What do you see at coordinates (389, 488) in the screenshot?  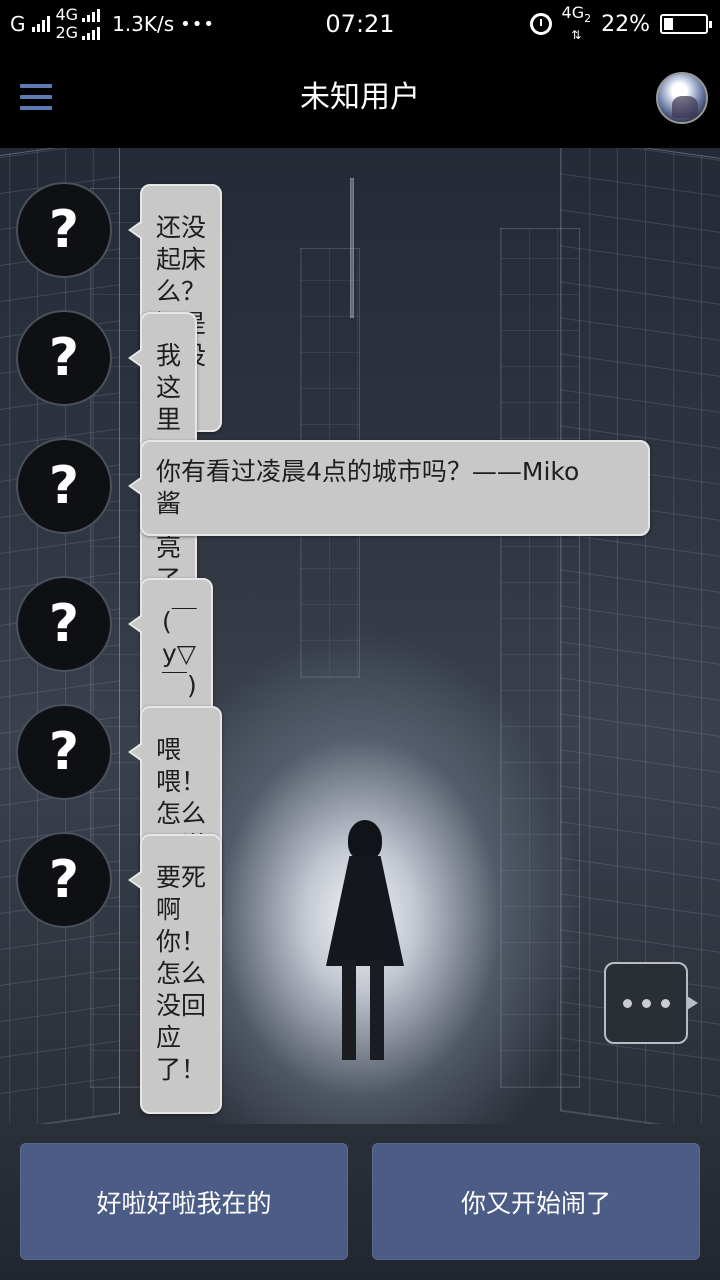 I see `message-bubble: 你有看过凌晨4点的城市吗？——Miko 酱` at bounding box center [389, 488].